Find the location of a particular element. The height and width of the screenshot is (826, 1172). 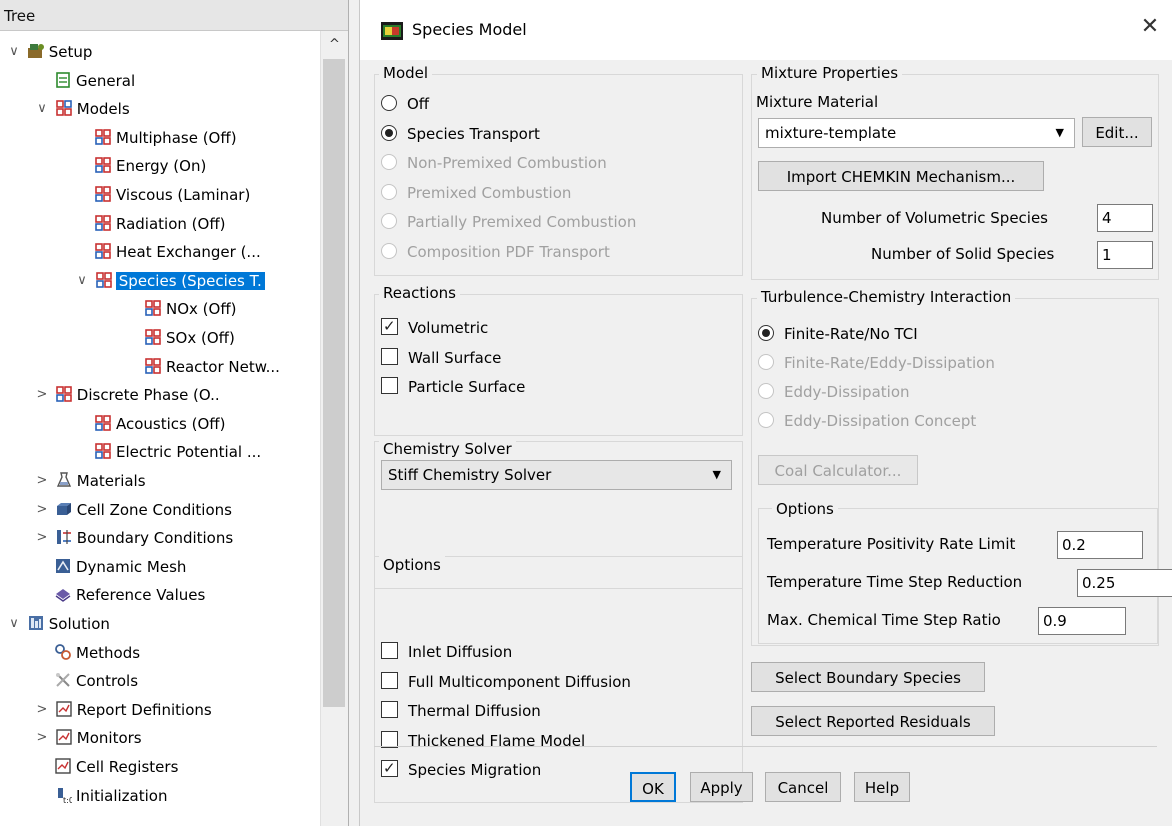

radio-option: Off is located at coordinates (405, 104).